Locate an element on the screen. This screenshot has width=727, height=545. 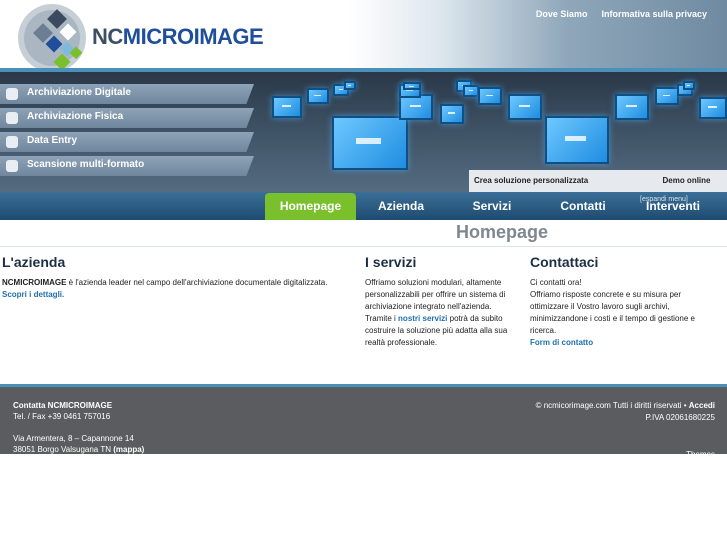
expand-menu-link: [espandi menu] is located at coordinates (664, 199).